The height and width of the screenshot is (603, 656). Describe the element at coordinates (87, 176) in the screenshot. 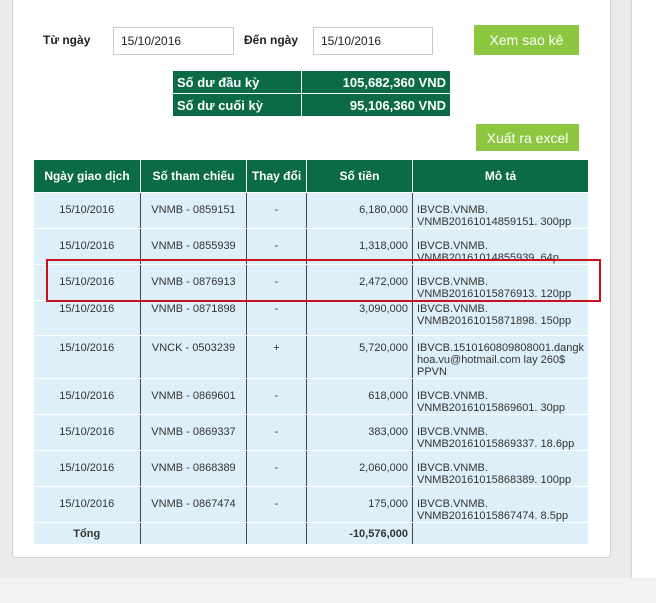

I see `header-date: Ngày giao dịch` at that location.